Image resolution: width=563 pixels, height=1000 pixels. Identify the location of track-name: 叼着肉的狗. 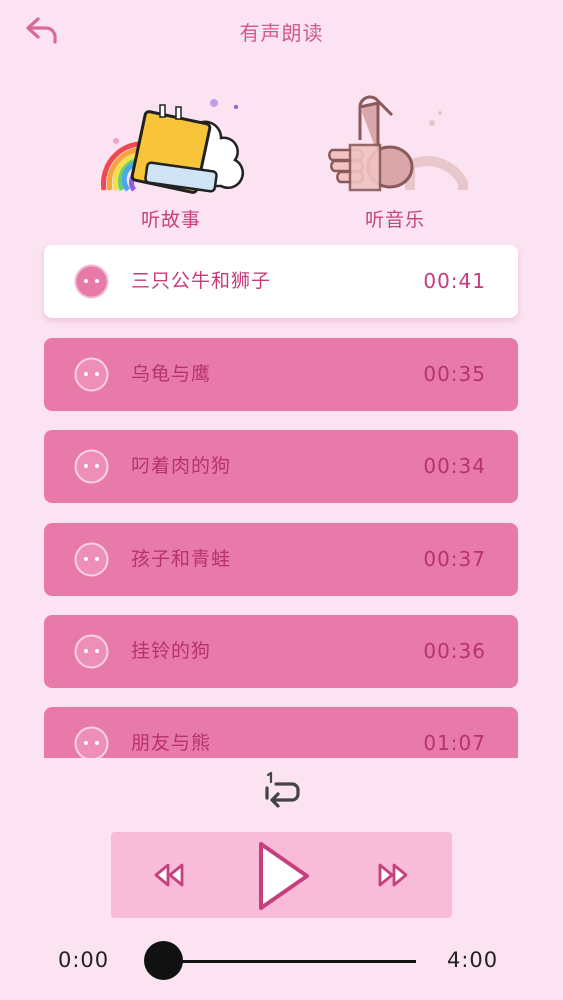
(181, 466).